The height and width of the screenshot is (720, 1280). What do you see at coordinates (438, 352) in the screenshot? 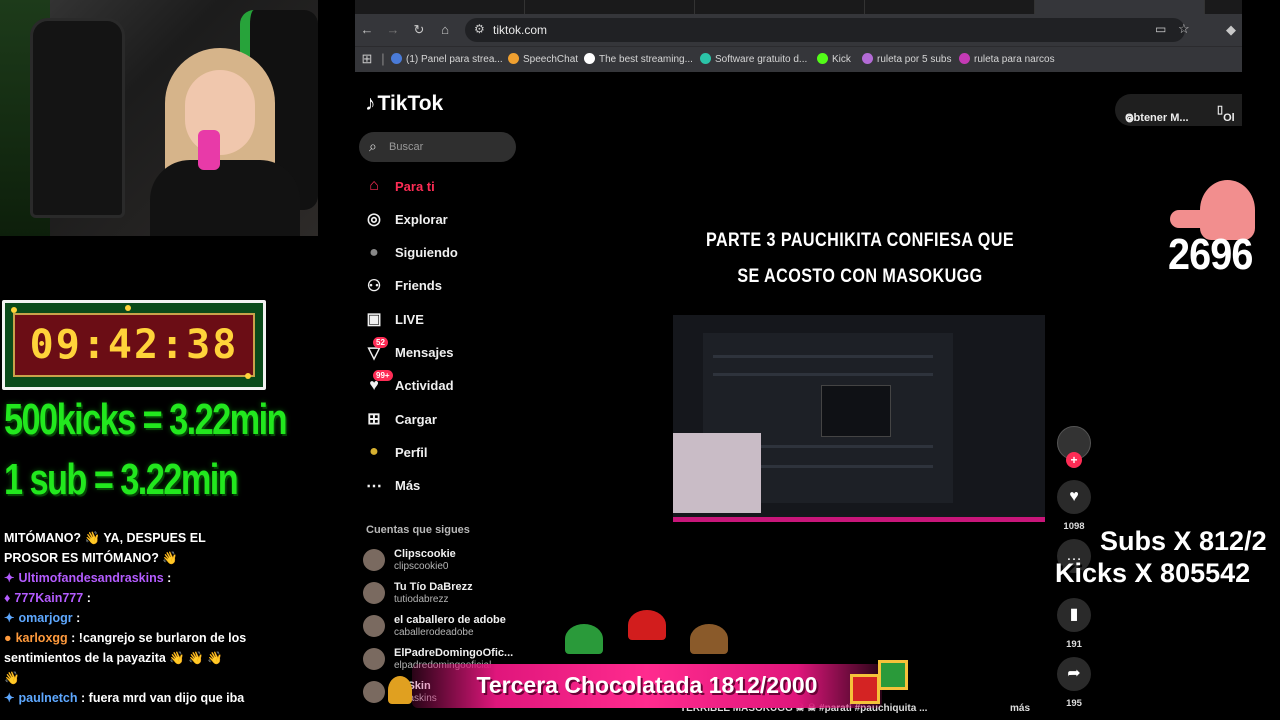
I see `sidebar-item-mensajes: ▽ 52 Mensajes` at bounding box center [438, 352].